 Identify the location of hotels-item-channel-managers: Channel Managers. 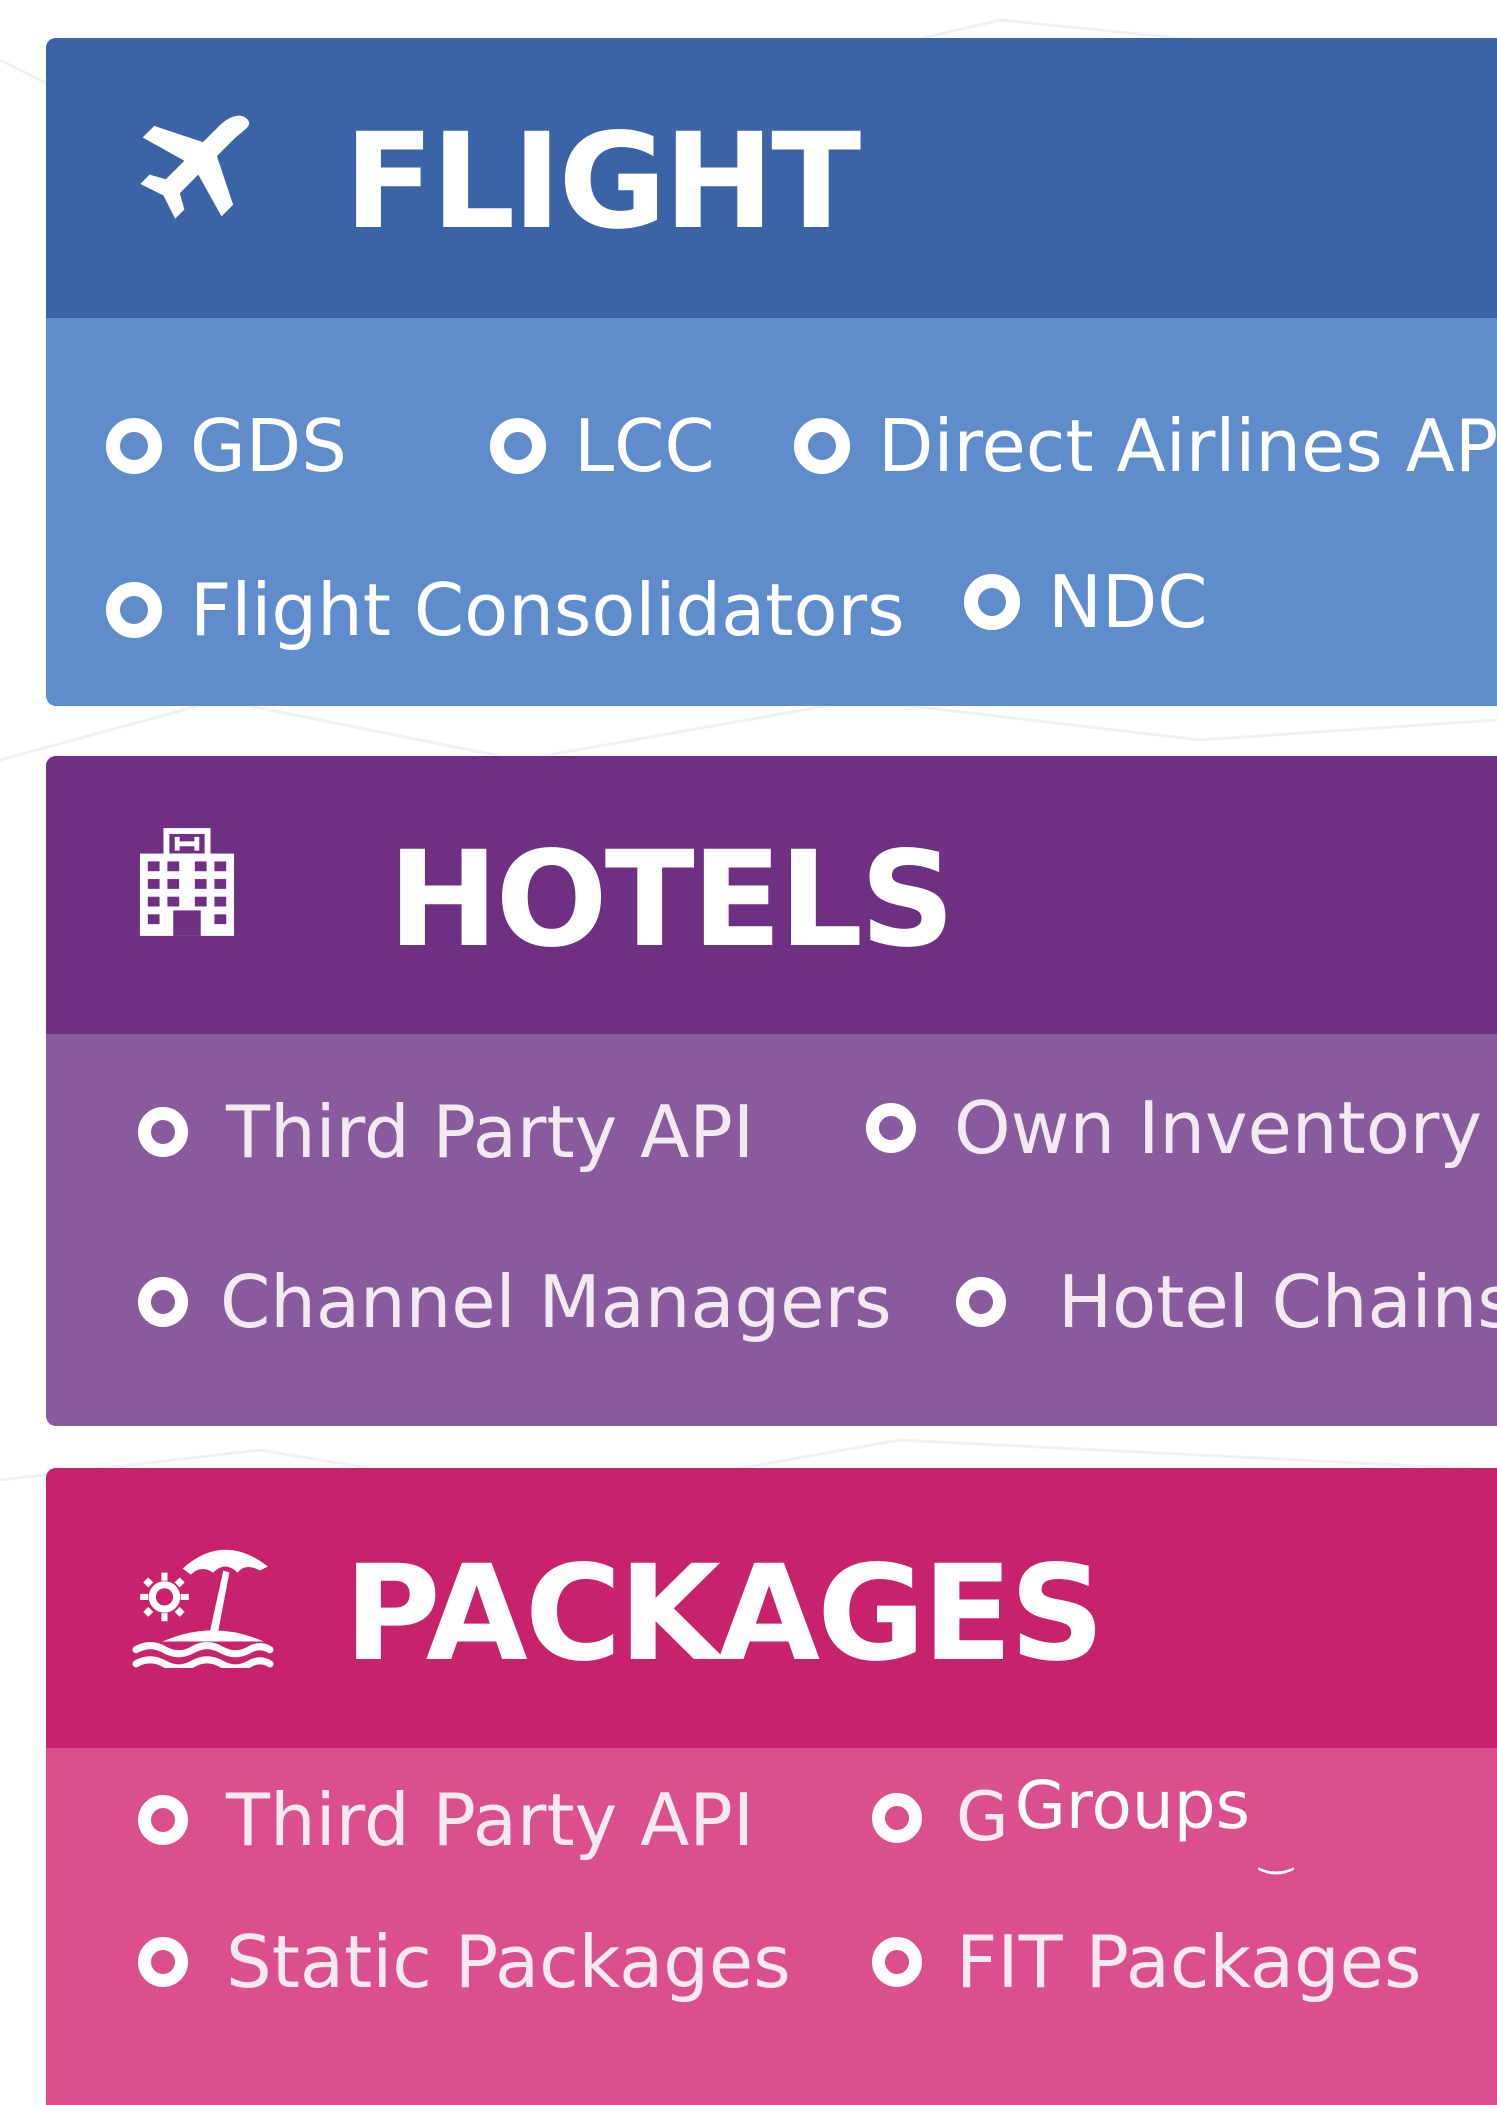
(515, 1302).